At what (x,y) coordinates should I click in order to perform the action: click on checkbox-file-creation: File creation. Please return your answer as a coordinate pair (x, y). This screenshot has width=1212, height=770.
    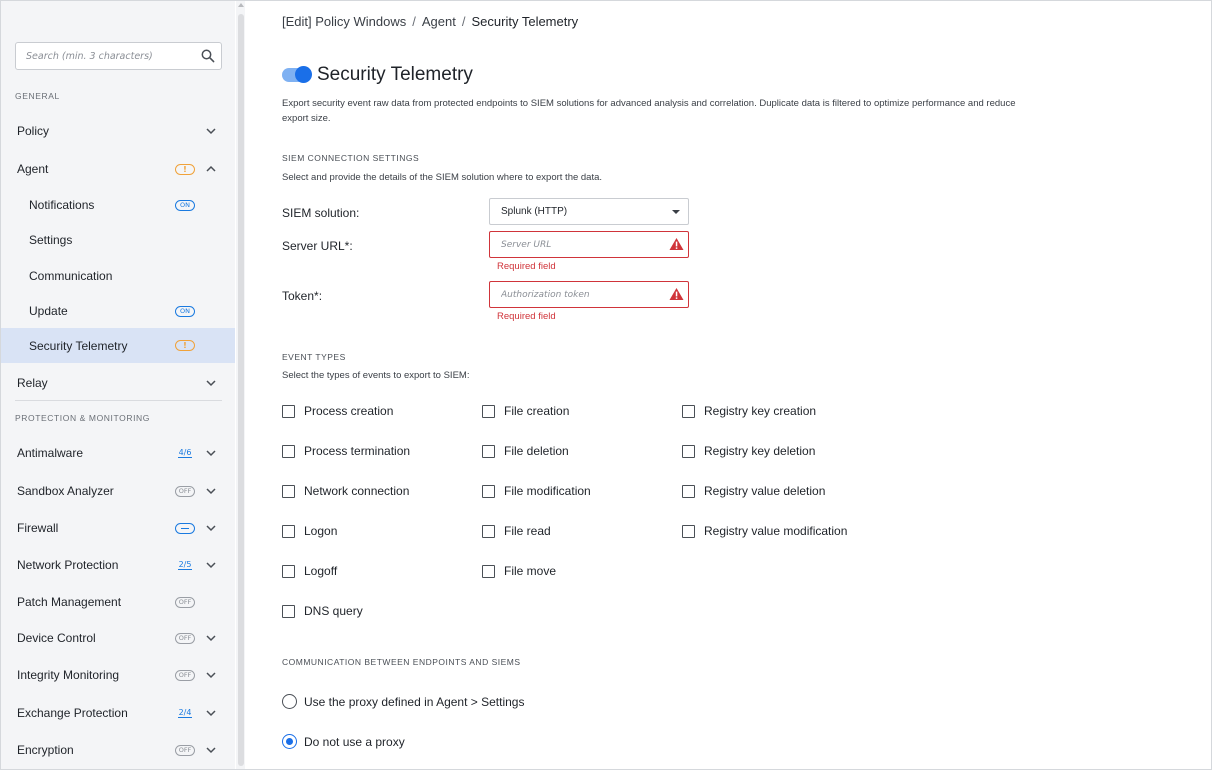
    Looking at the image, I should click on (525, 411).